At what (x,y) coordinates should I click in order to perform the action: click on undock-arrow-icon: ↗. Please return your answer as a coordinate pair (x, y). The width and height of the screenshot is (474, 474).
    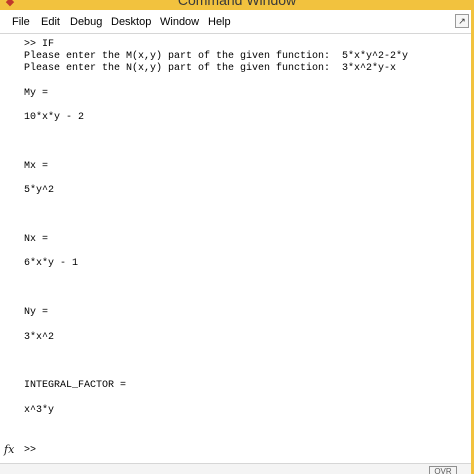
    Looking at the image, I should click on (462, 21).